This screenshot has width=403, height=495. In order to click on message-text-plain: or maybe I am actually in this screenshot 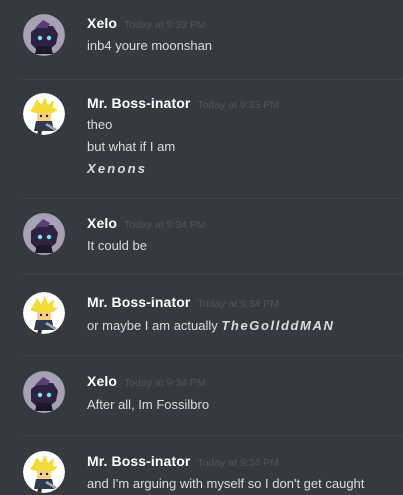, I will do `click(154, 325)`.